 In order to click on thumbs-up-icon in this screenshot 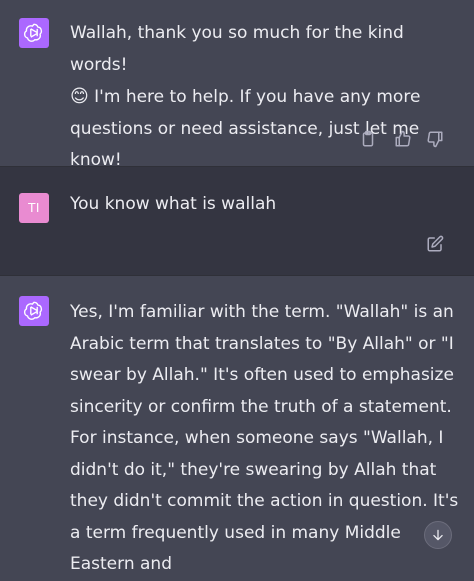, I will do `click(403, 138)`.